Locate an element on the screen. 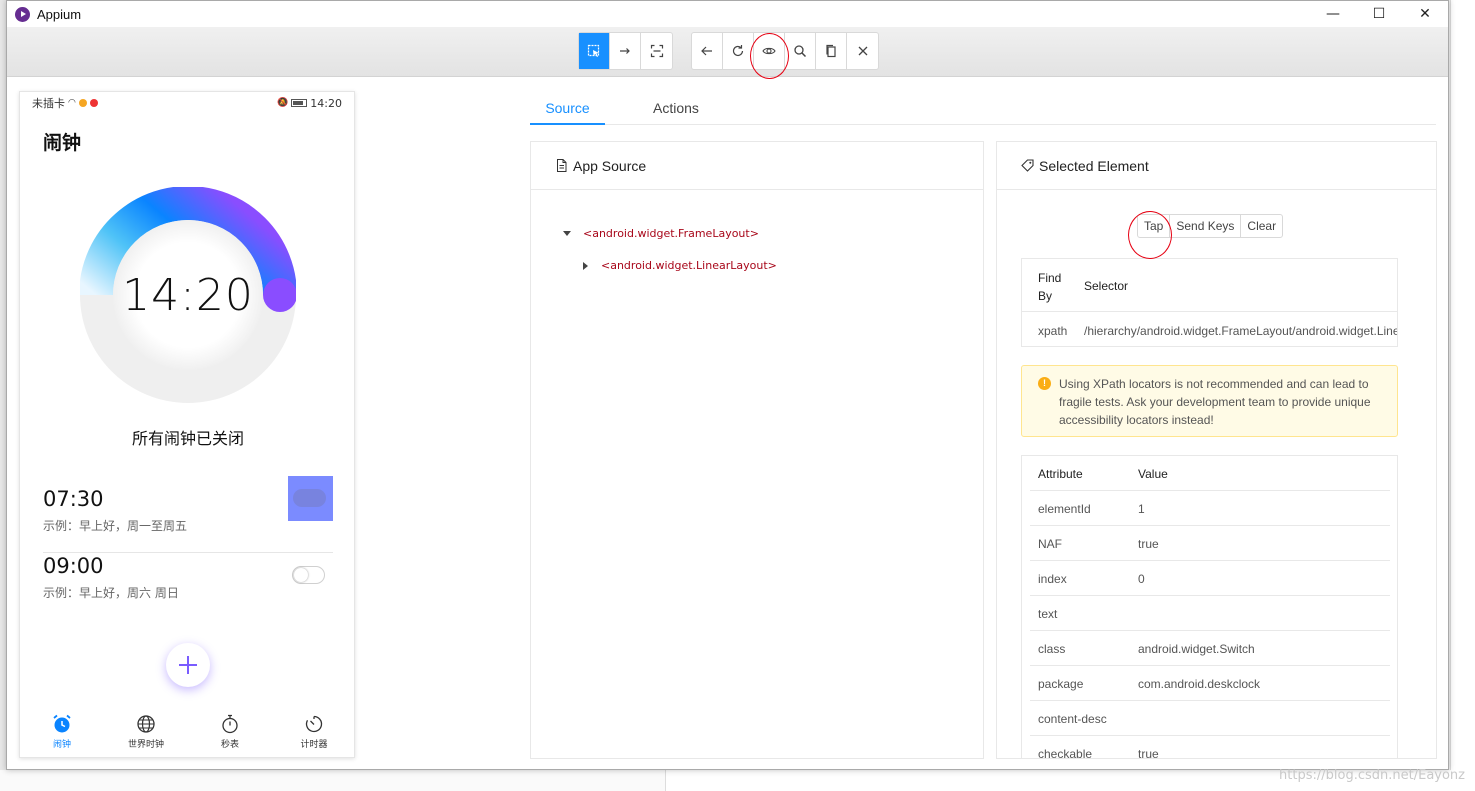 The width and height of the screenshot is (1475, 791). attr-name: NAF is located at coordinates (1050, 544).